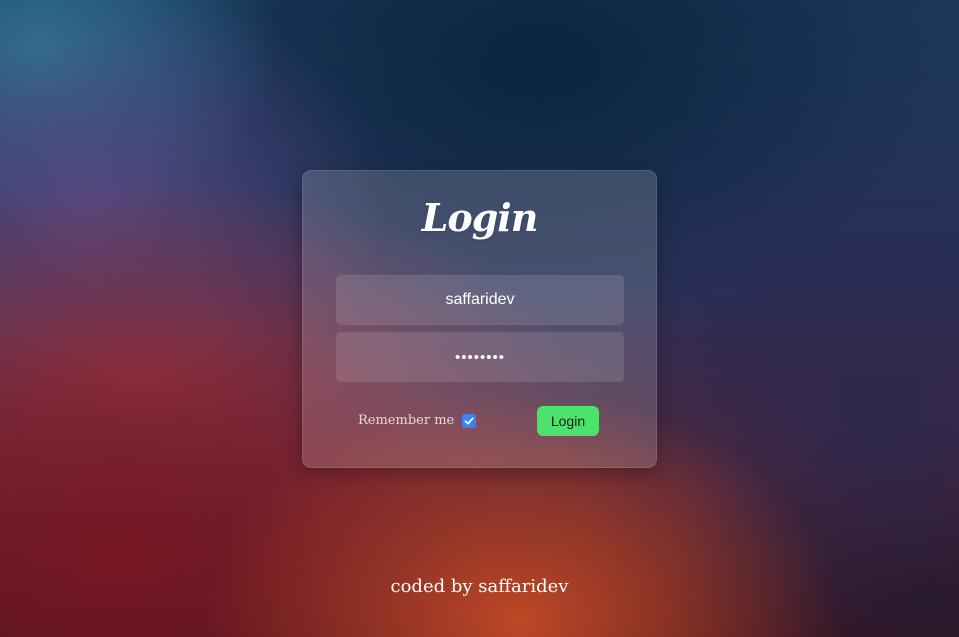 This screenshot has width=959, height=637. I want to click on checkmark-icon, so click(469, 420).